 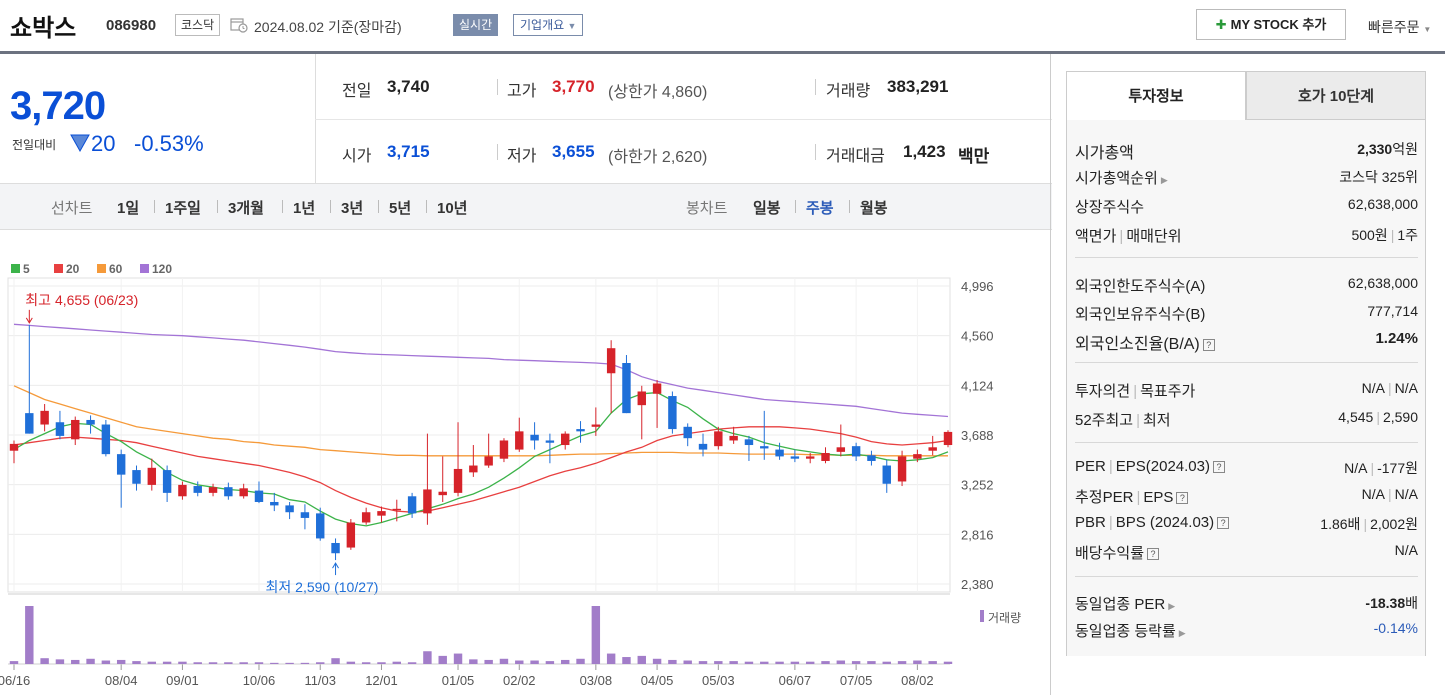 I want to click on upper-limit: (상한가 4,860), so click(x=658, y=92).